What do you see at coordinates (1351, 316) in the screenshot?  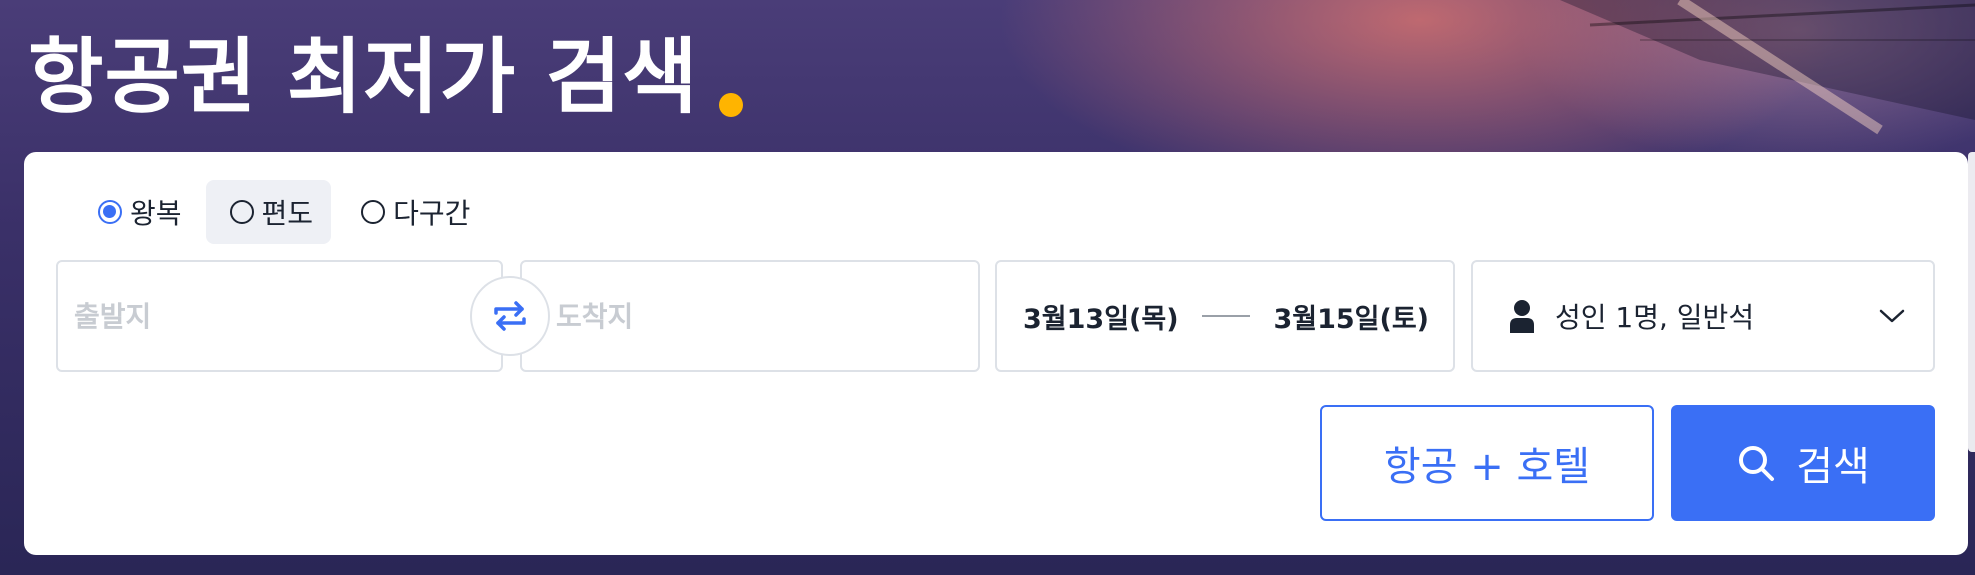 I see `return-date: 3월15일(토)` at bounding box center [1351, 316].